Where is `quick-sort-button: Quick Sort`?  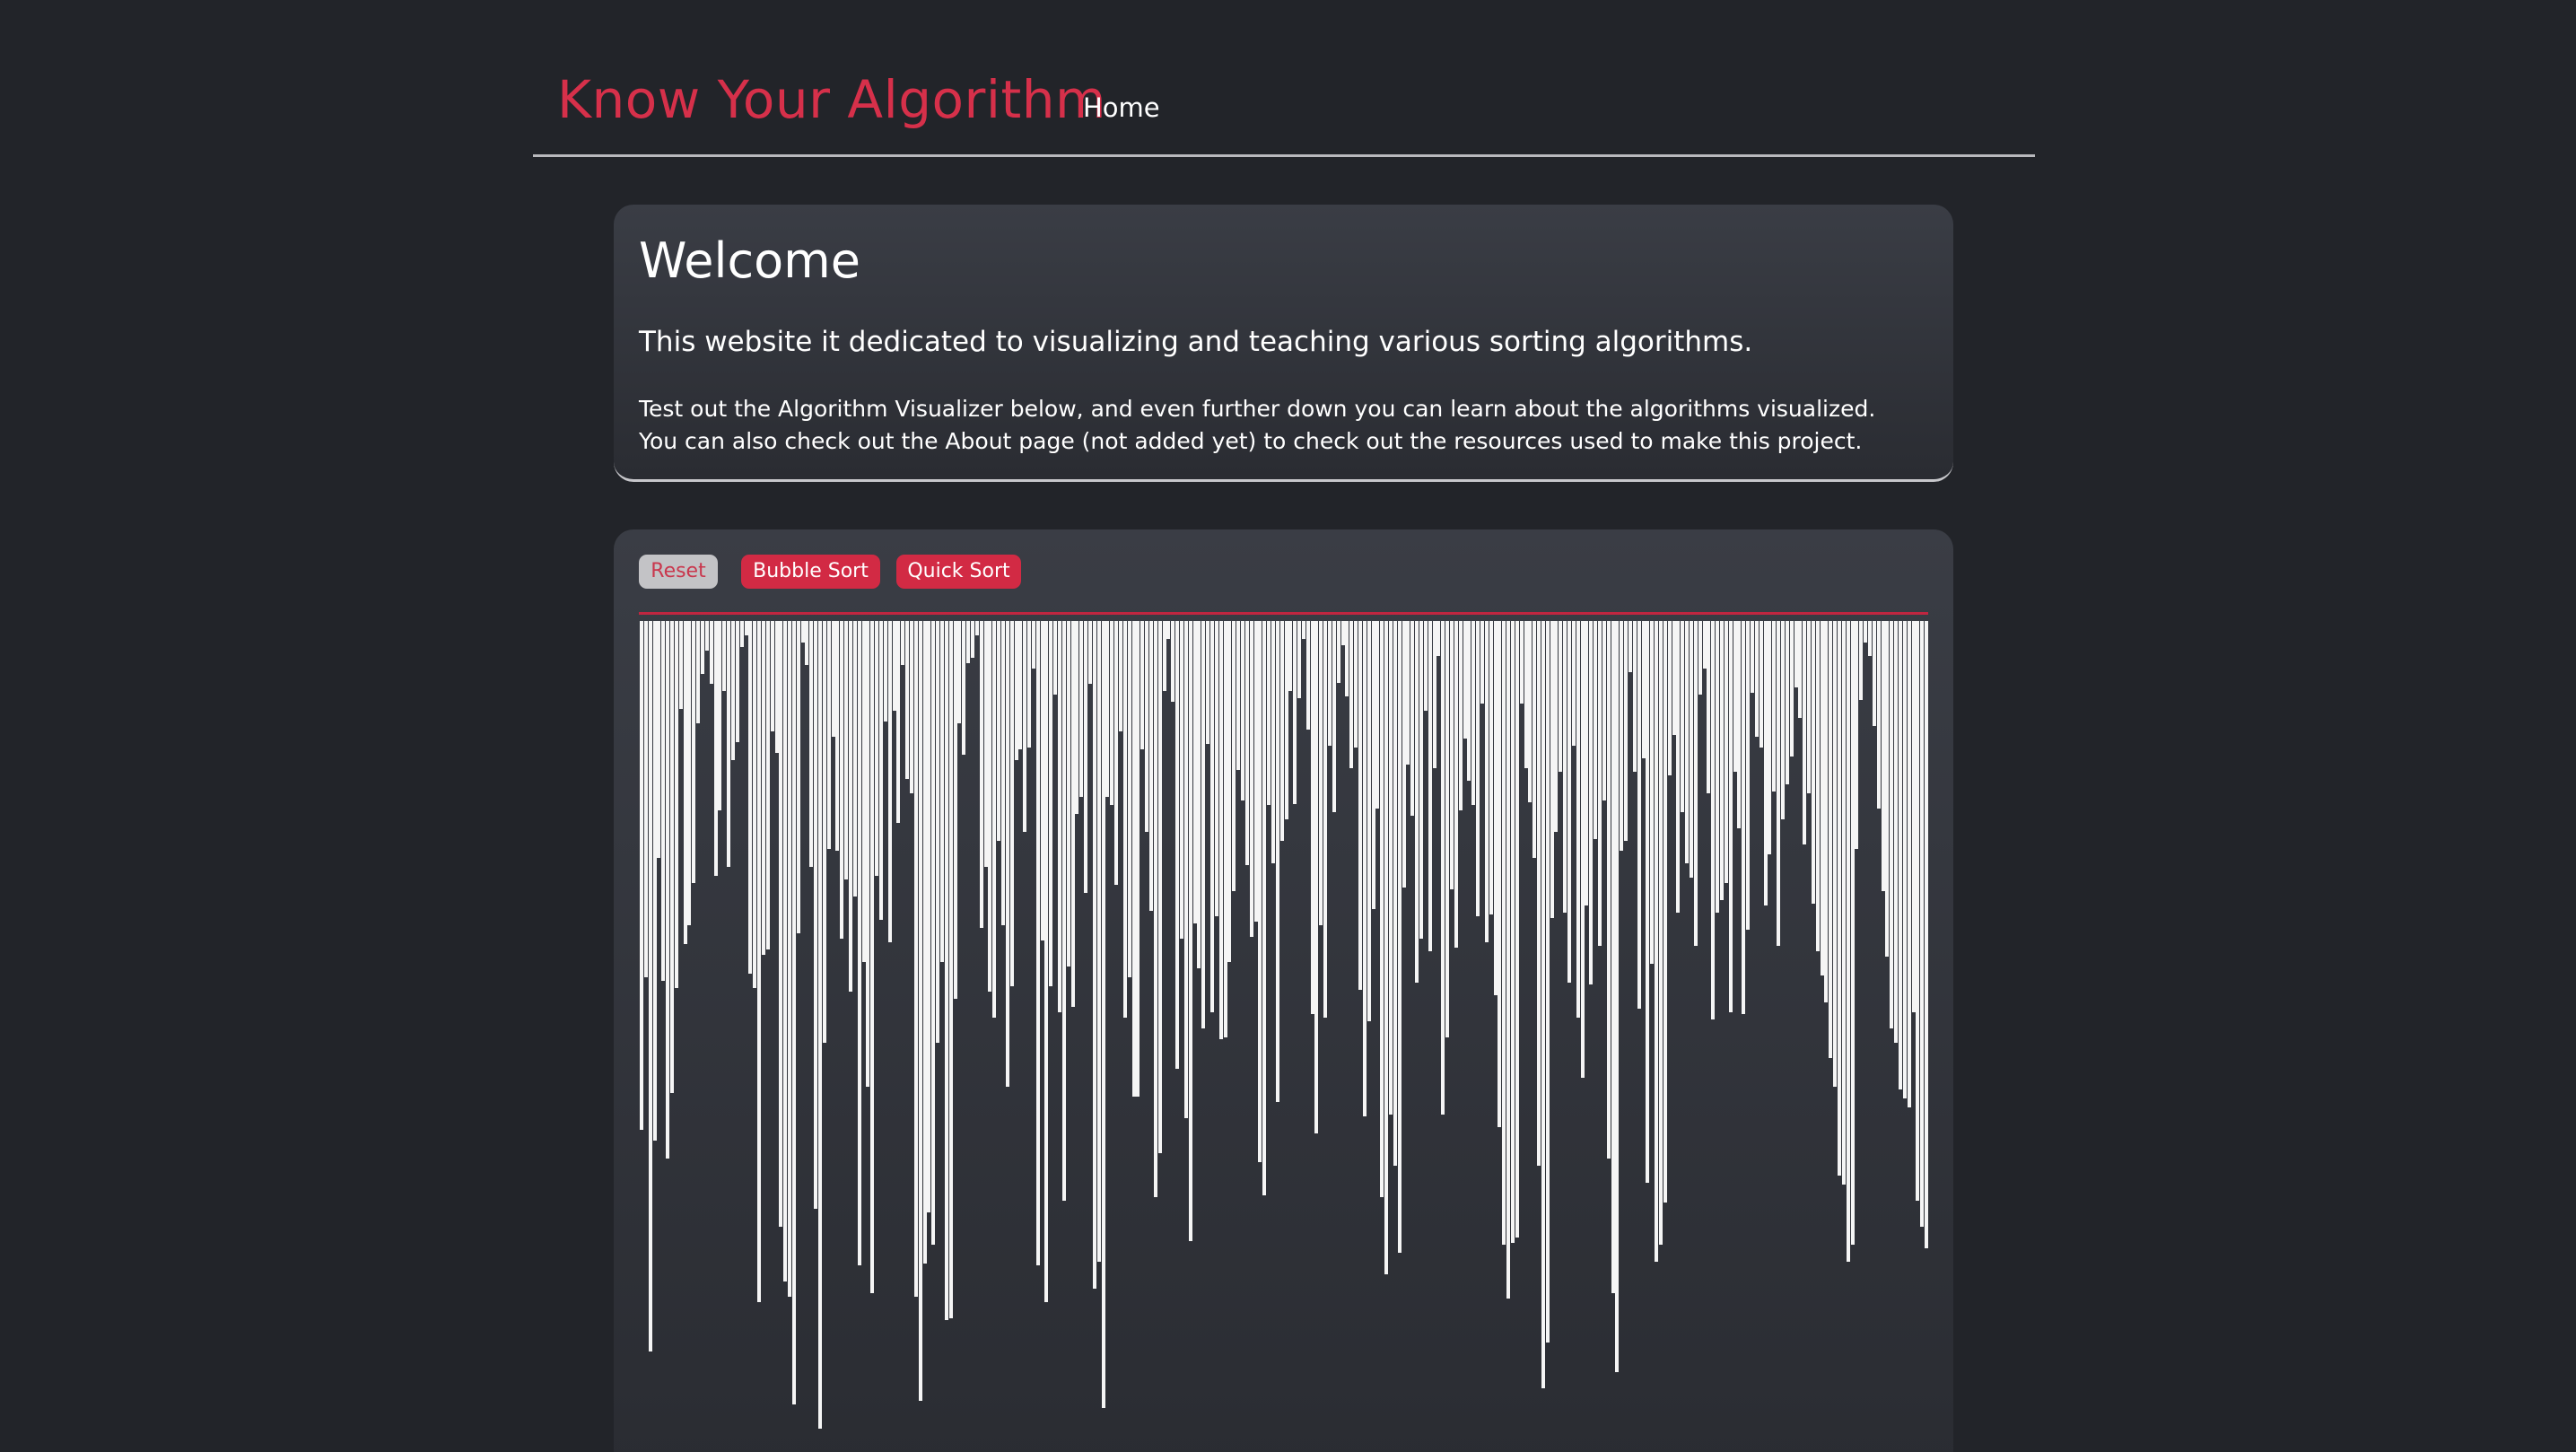 quick-sort-button: Quick Sort is located at coordinates (958, 572).